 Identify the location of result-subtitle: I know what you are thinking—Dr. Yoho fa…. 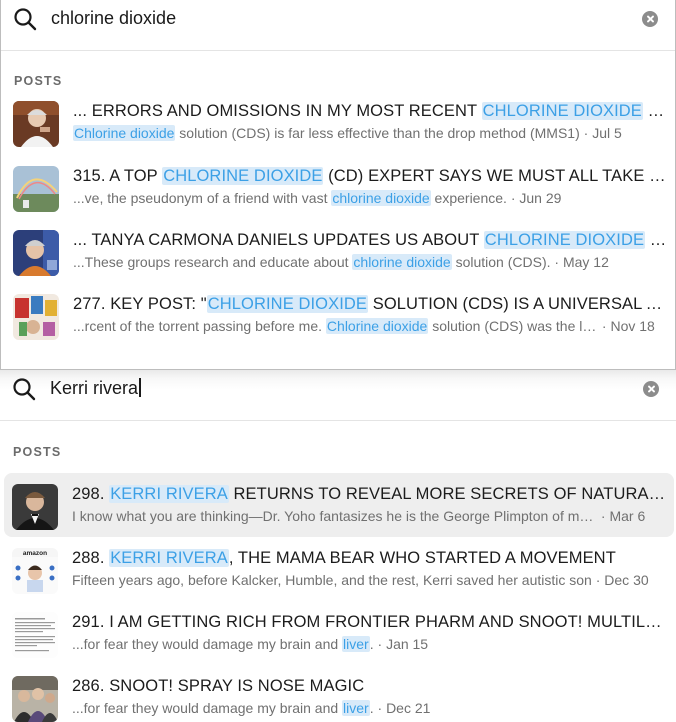
(369, 516).